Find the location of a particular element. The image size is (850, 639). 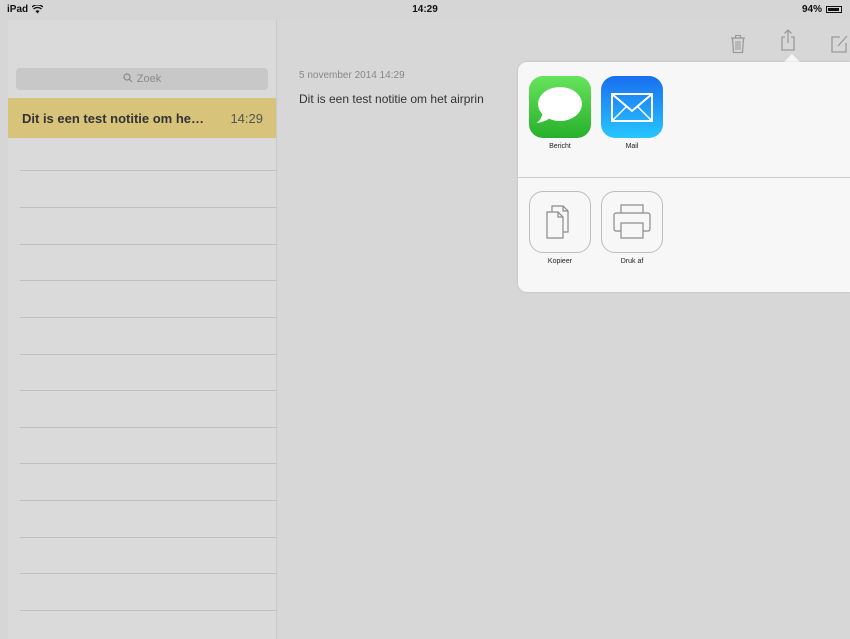

share-app-label: Mail is located at coordinates (632, 146).